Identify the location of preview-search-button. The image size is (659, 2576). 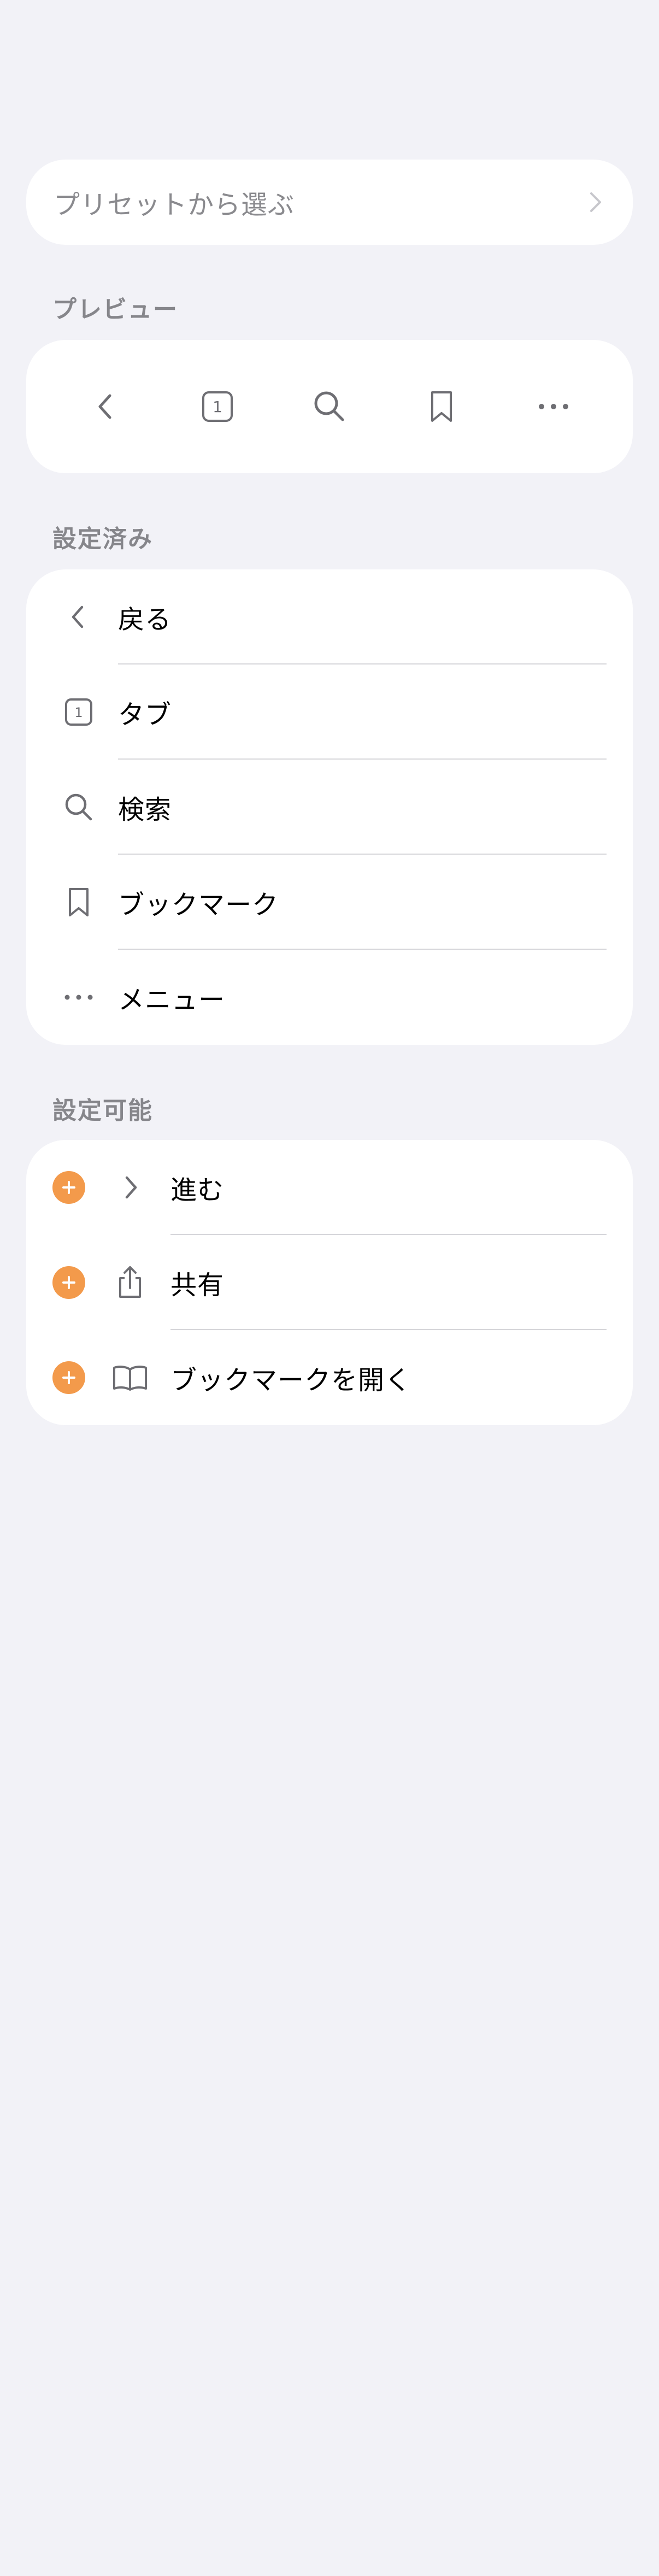
(329, 407).